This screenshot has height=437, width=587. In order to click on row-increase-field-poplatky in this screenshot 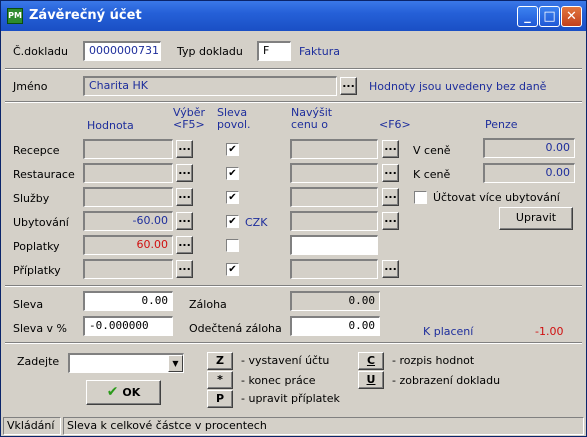, I will do `click(334, 245)`.